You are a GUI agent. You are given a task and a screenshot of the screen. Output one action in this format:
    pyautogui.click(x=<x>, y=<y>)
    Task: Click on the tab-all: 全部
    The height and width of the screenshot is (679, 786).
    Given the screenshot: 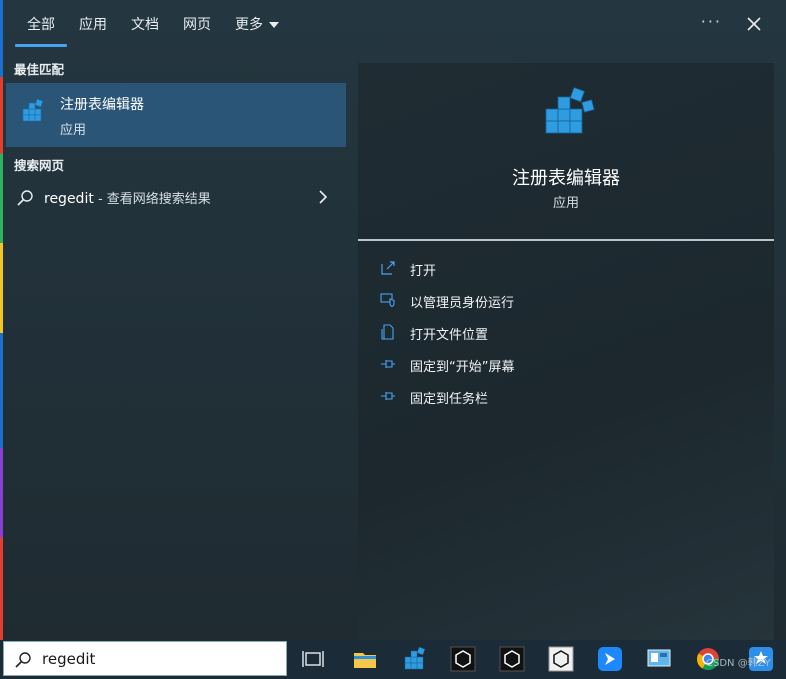 What is the action you would take?
    pyautogui.click(x=41, y=30)
    